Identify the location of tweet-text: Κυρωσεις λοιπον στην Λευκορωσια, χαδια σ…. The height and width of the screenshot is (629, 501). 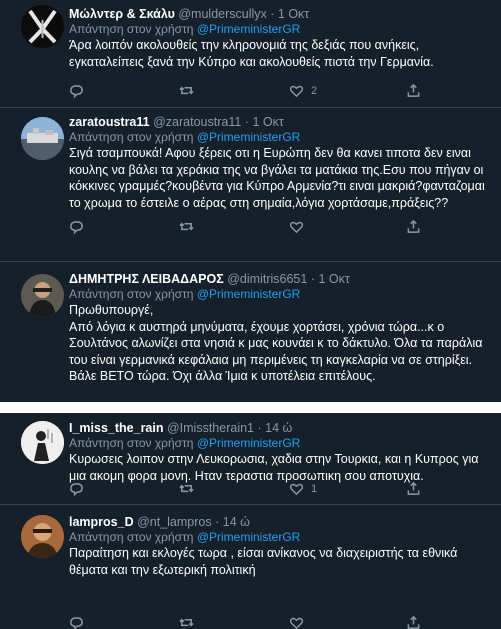
(274, 467).